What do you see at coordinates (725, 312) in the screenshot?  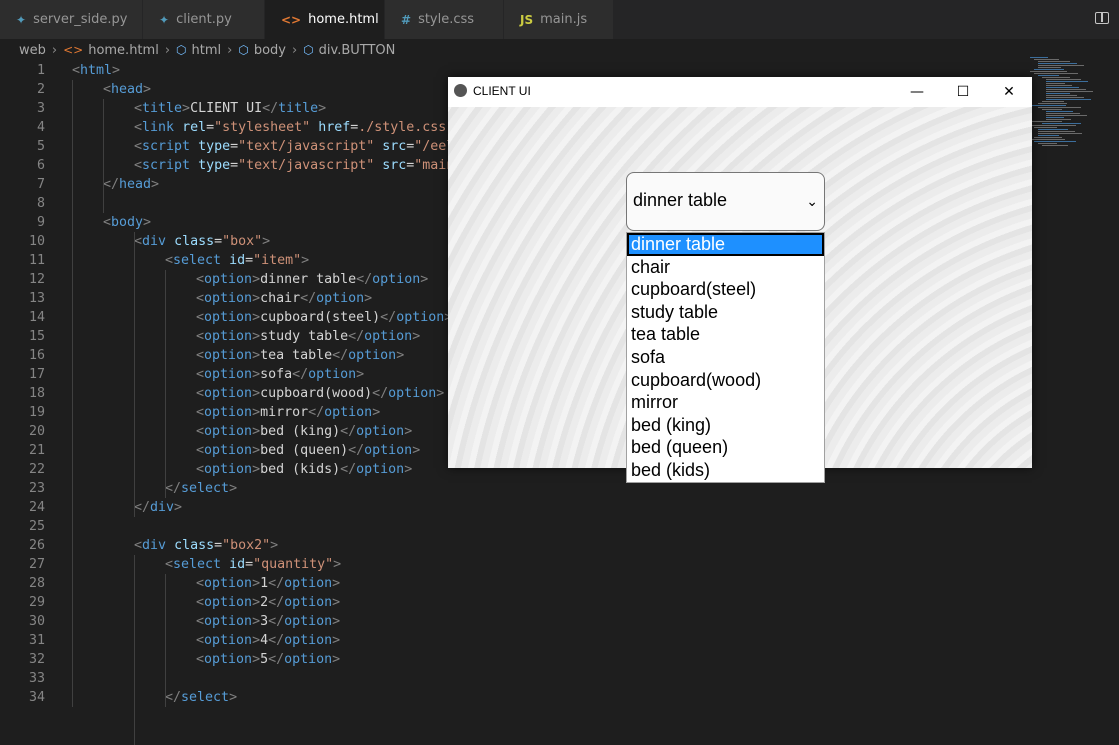 I see `dropdown-option: study table` at bounding box center [725, 312].